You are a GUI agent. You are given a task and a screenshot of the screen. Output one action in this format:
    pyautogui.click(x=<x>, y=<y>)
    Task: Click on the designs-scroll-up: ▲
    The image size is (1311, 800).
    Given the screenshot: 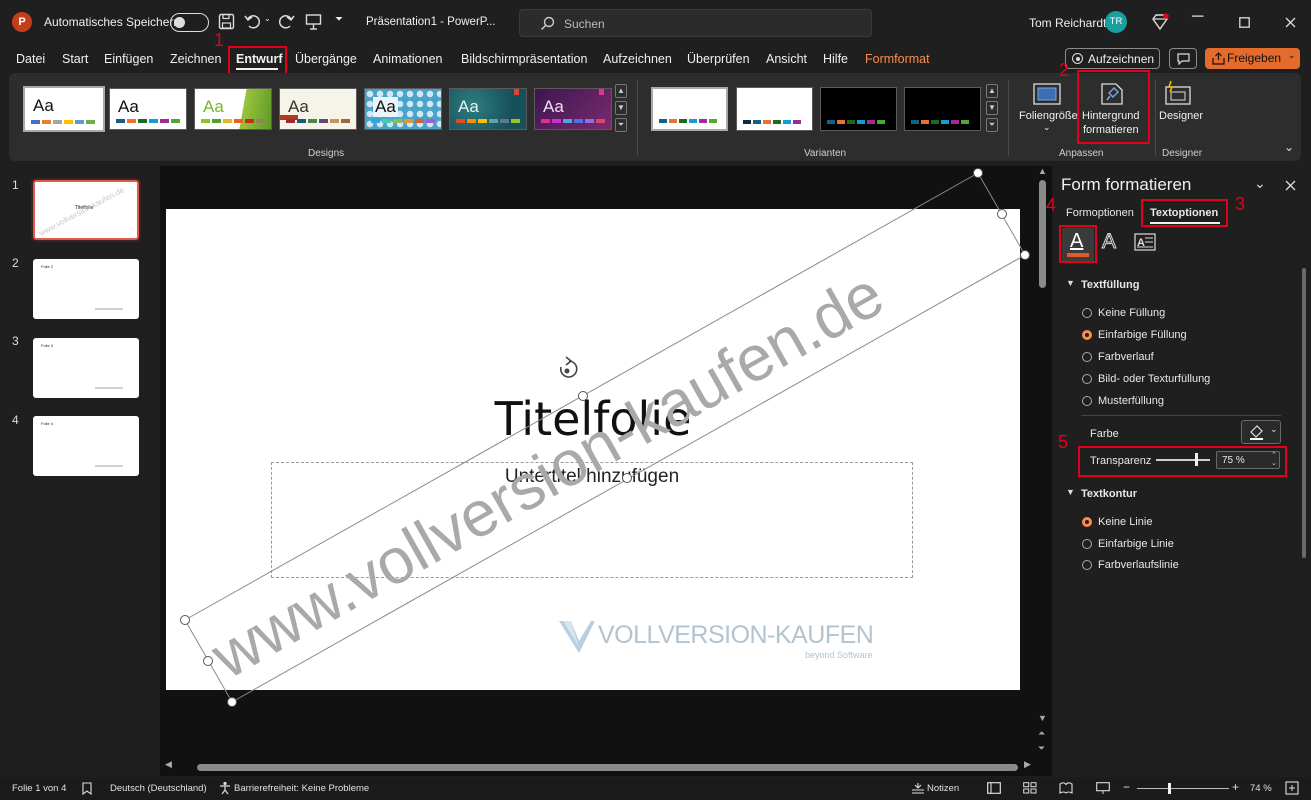 What is the action you would take?
    pyautogui.click(x=621, y=91)
    